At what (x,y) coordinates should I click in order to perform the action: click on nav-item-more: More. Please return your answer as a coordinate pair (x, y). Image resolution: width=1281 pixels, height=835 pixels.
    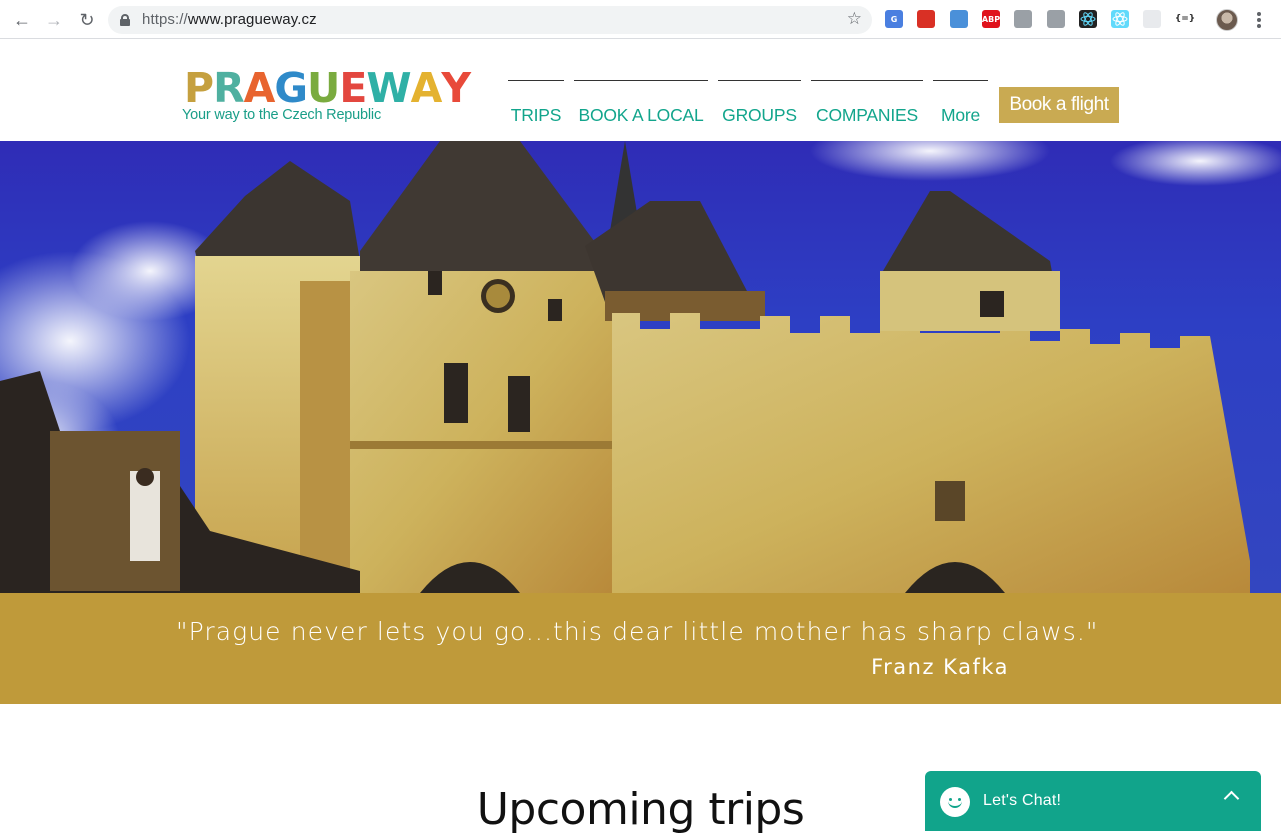
    Looking at the image, I should click on (960, 103).